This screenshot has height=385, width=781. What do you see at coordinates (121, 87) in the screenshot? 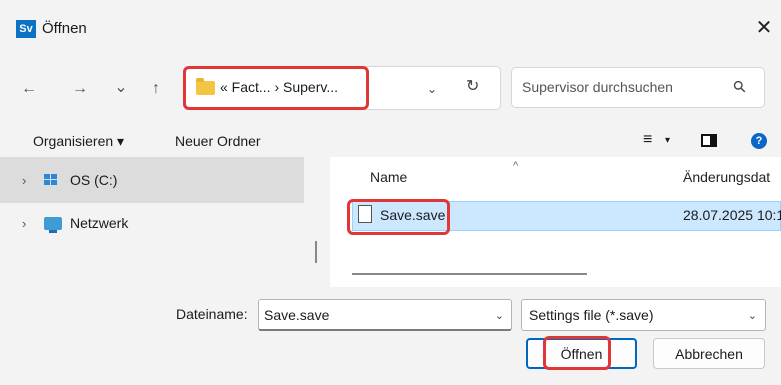
I see `recent-locations-chevron-icon: ⌄` at bounding box center [121, 87].